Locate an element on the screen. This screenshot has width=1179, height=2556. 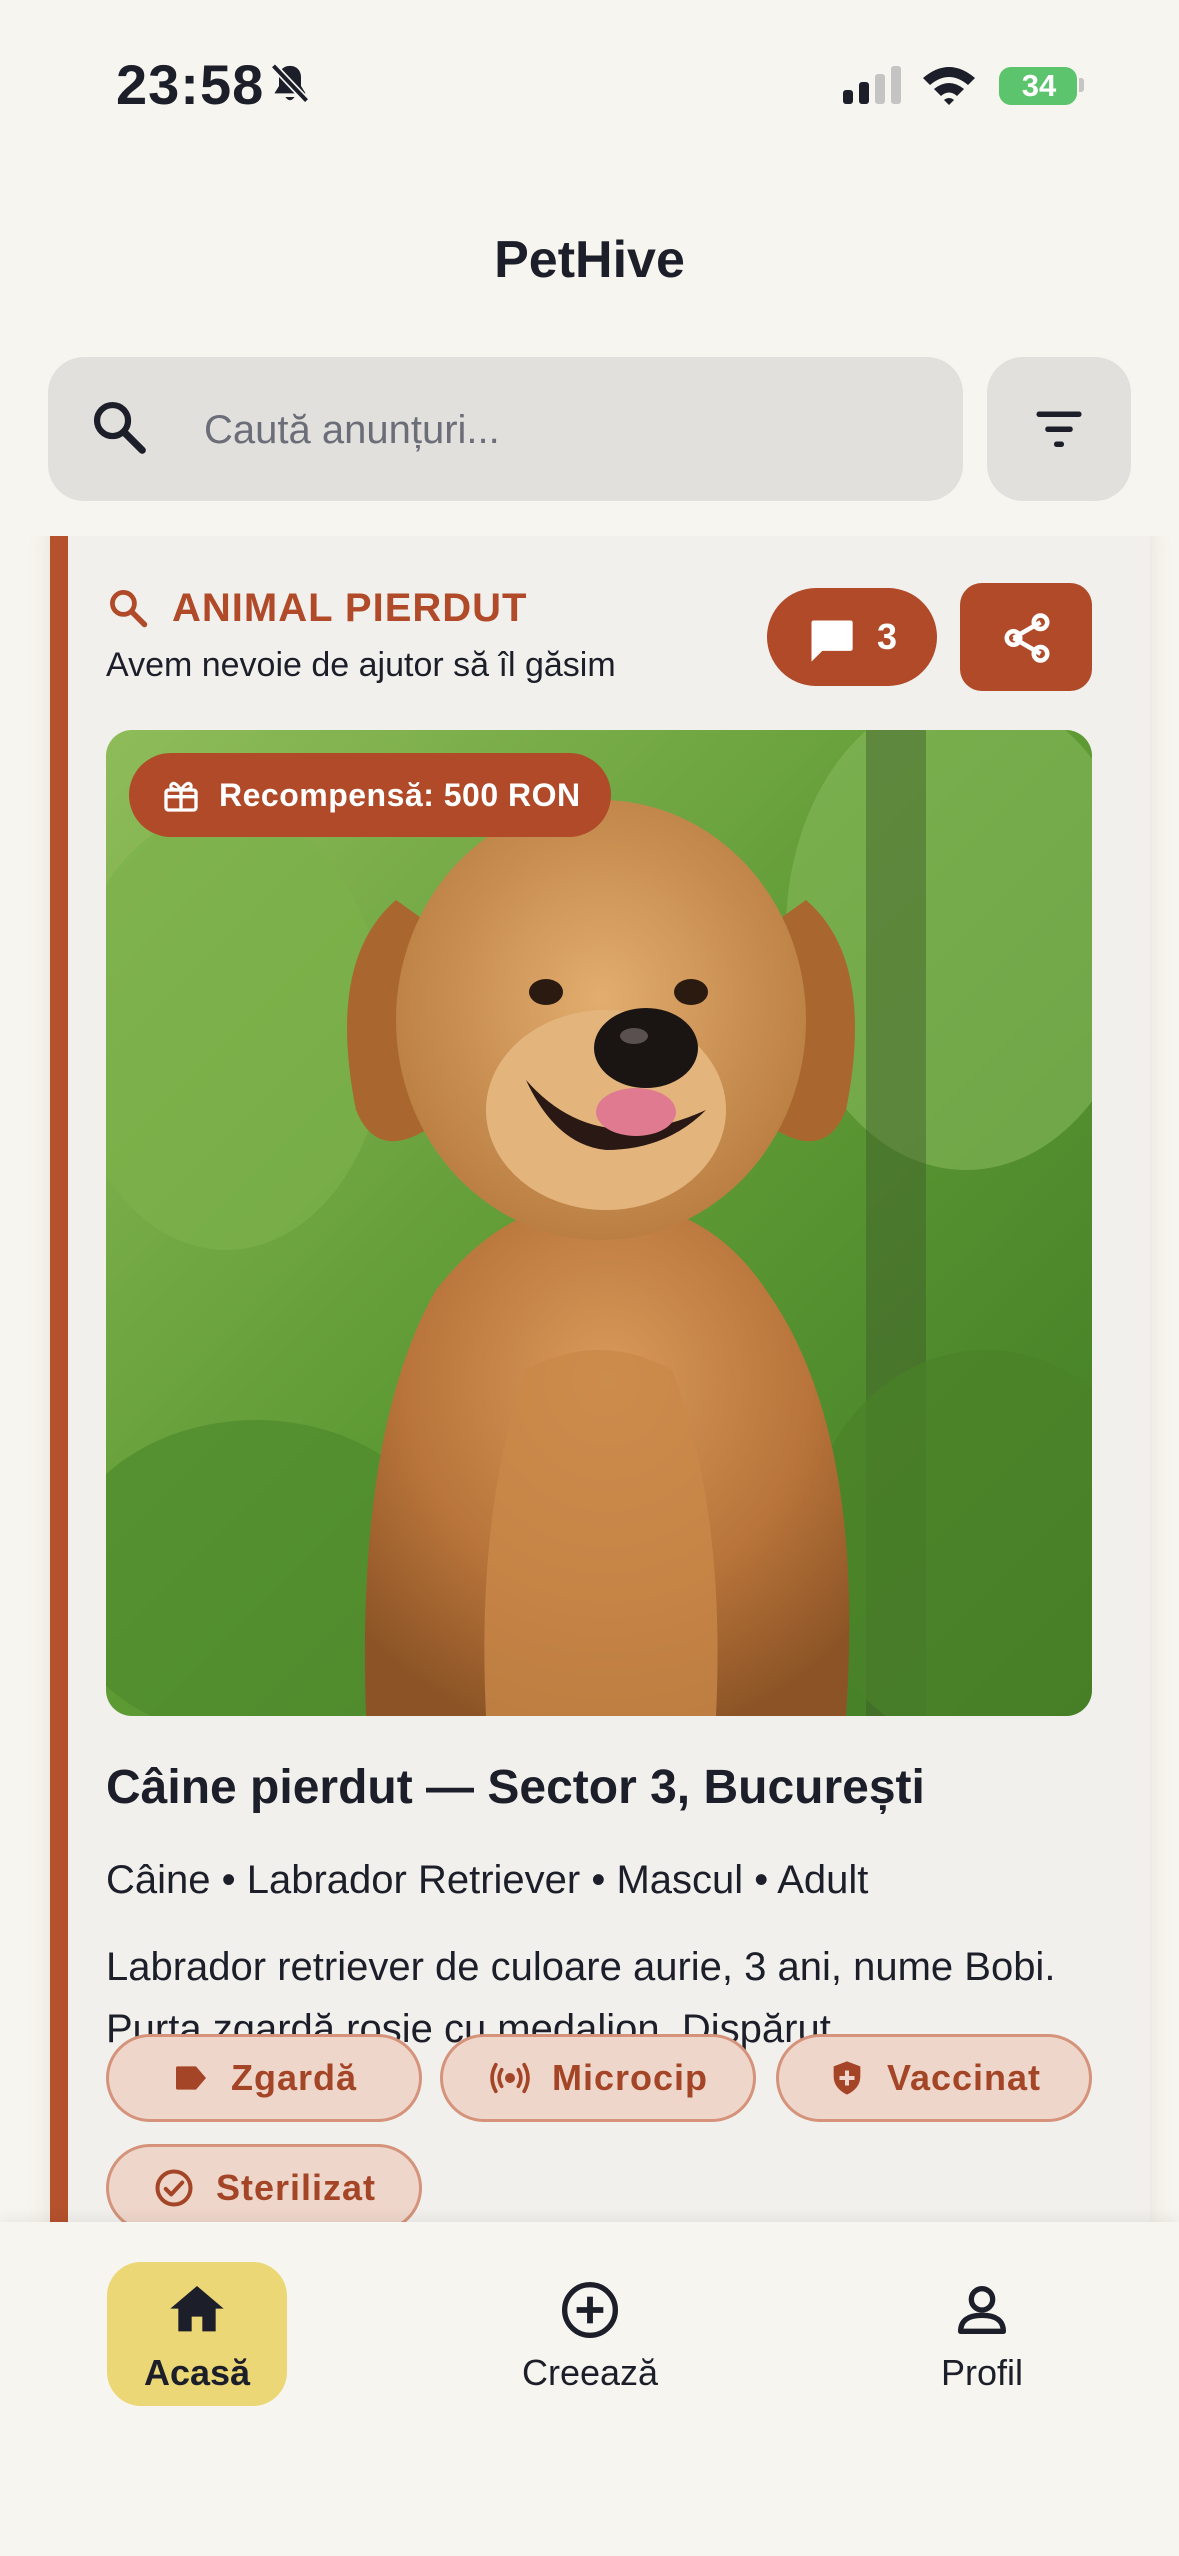
tag-collar: Zgardă is located at coordinates (264, 2078).